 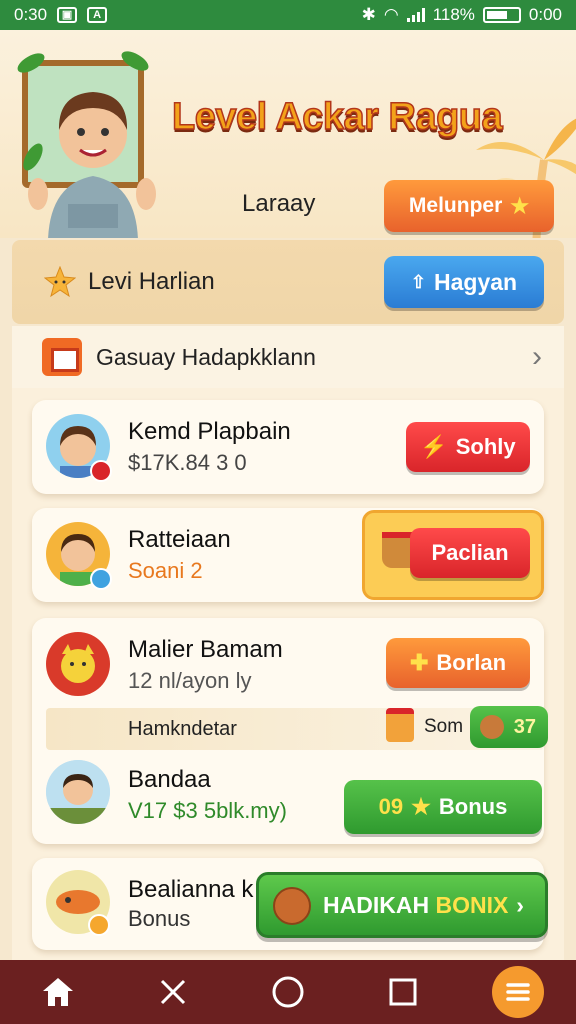 I want to click on bonus-button: HADIKAH BONIX ›, so click(x=402, y=905).